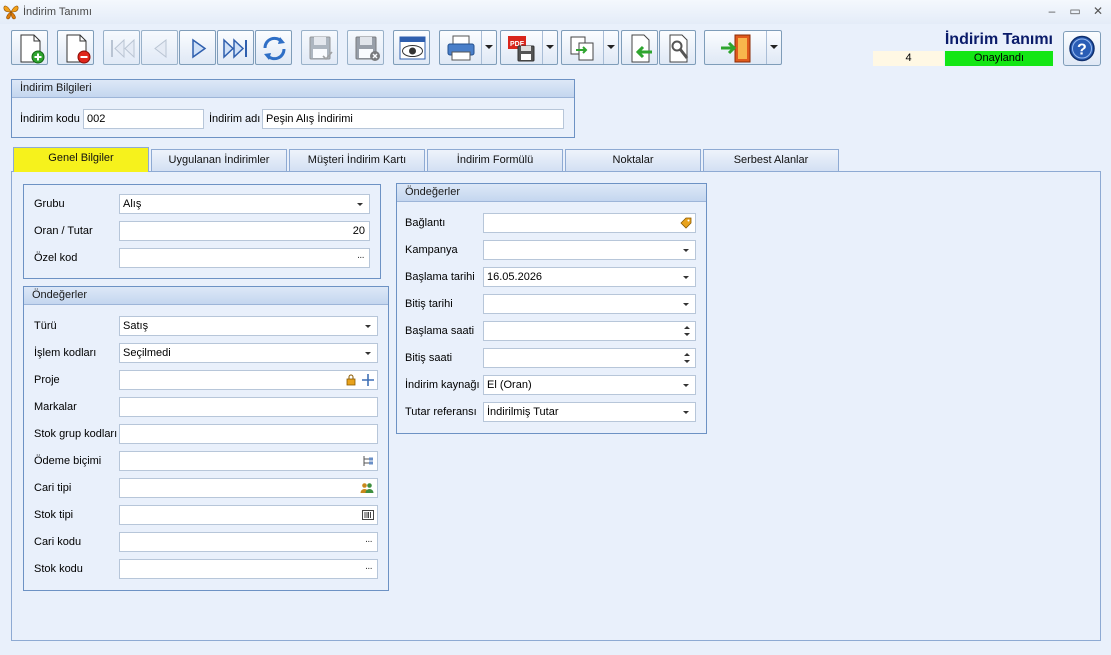 This screenshot has width=1111, height=655. Describe the element at coordinates (589, 250) in the screenshot. I see `kampanya-select` at that location.